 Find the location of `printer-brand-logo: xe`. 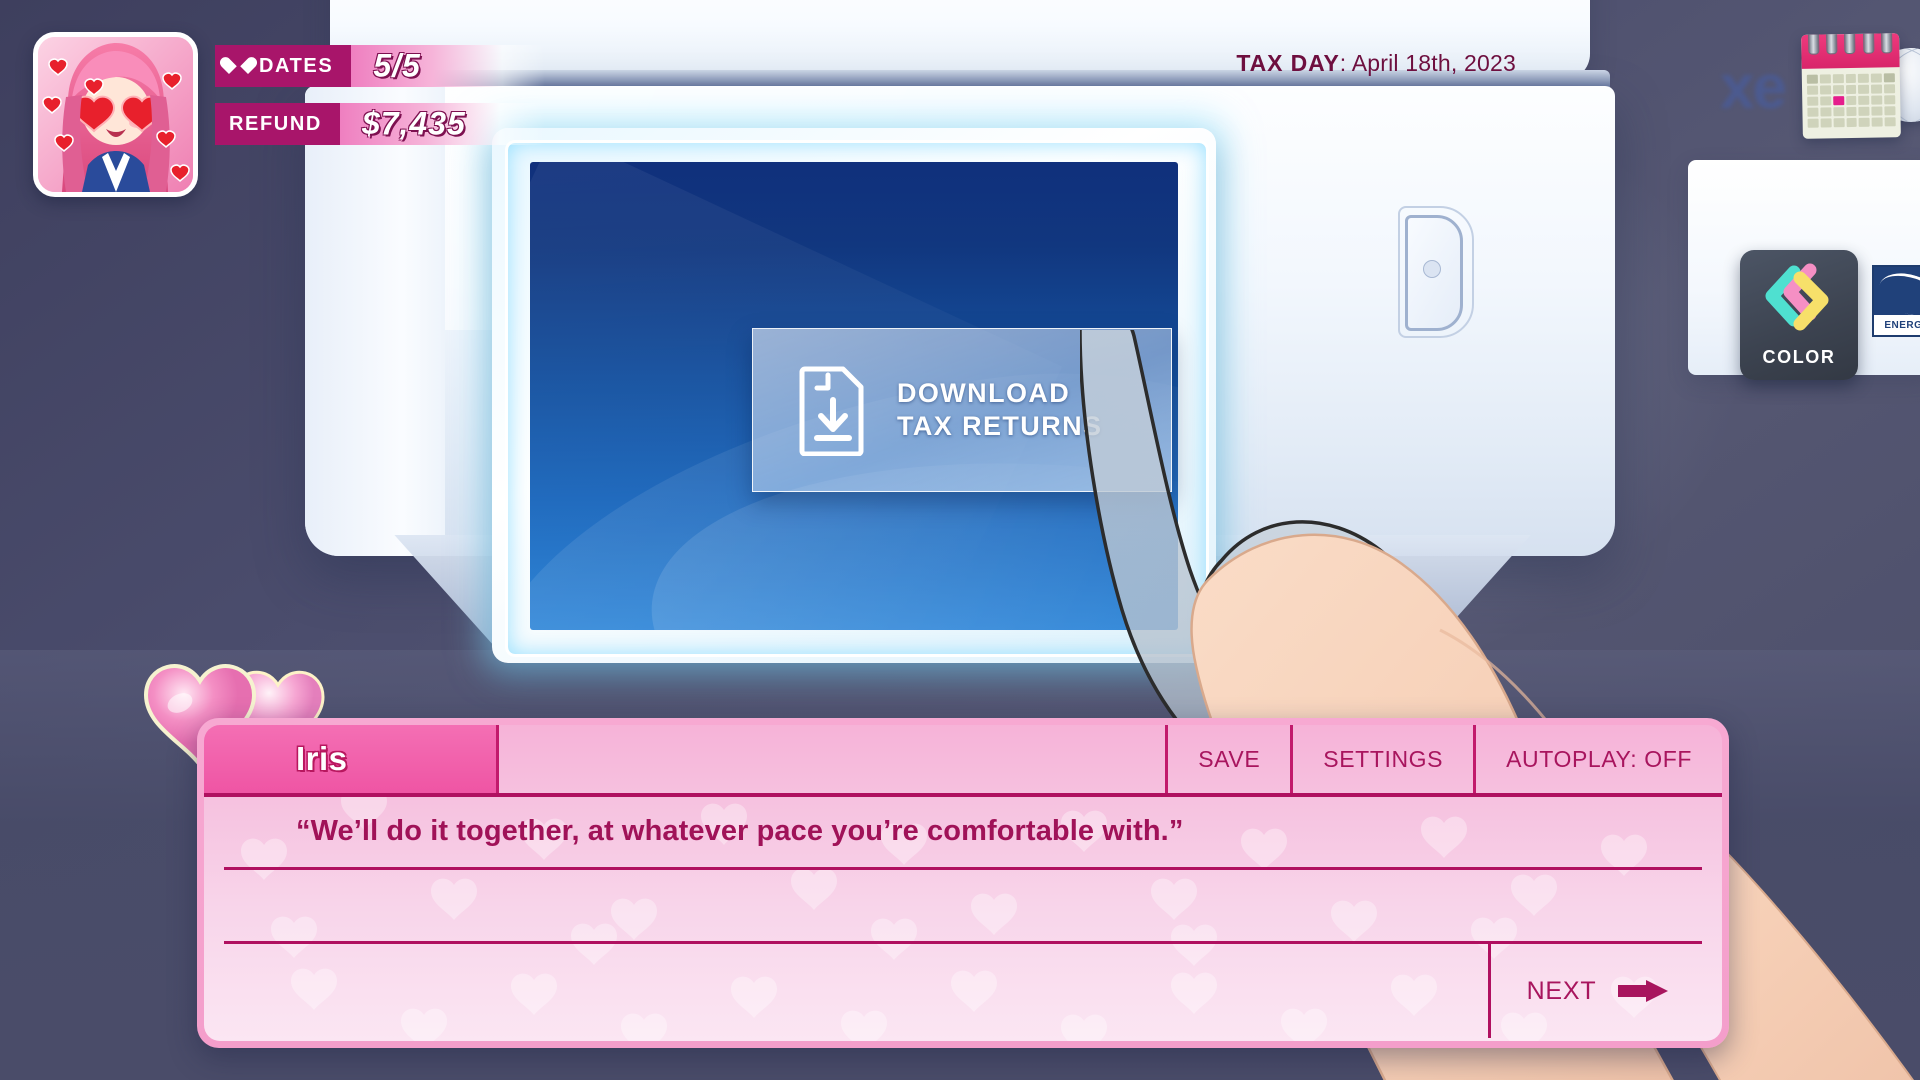

printer-brand-logo: xe is located at coordinates (1753, 87).